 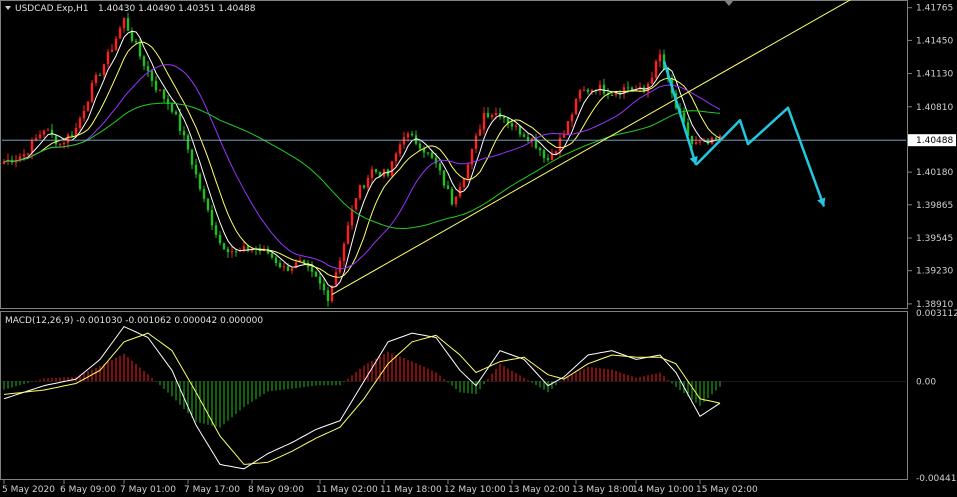 What do you see at coordinates (539, 490) in the screenshot?
I see `time-tick-label: 13 May 02:00` at bounding box center [539, 490].